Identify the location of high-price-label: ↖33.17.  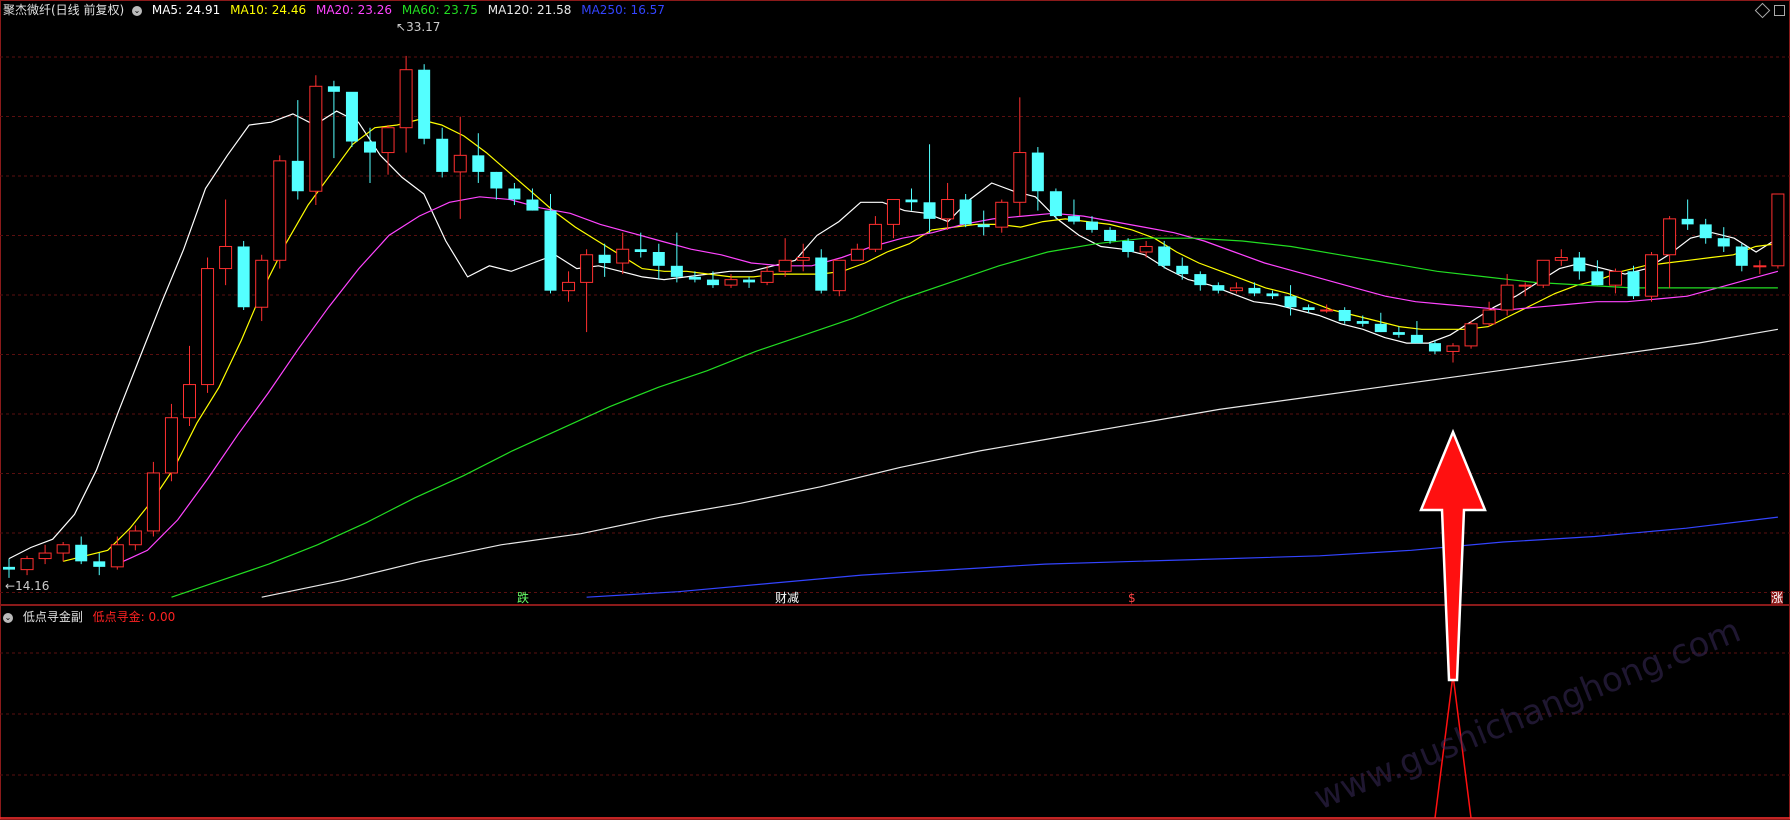
(418, 27).